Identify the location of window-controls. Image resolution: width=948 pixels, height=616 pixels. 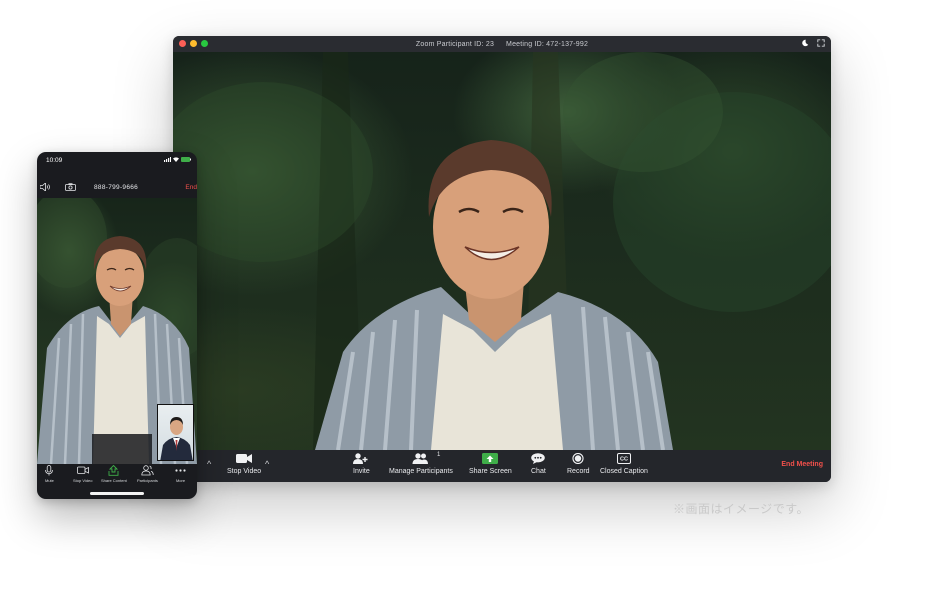
(193, 43).